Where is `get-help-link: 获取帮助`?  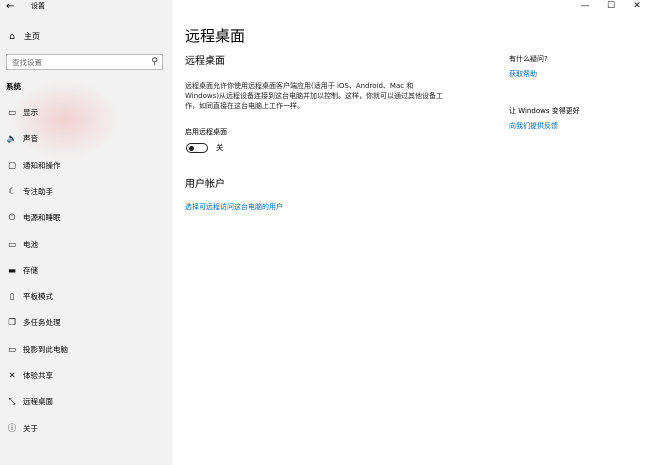 get-help-link: 获取帮助 is located at coordinates (523, 74).